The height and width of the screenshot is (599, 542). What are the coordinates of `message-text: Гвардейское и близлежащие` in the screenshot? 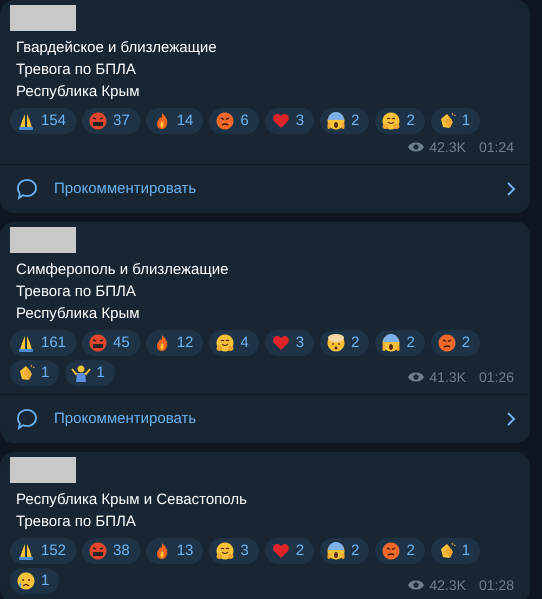 It's located at (116, 48).